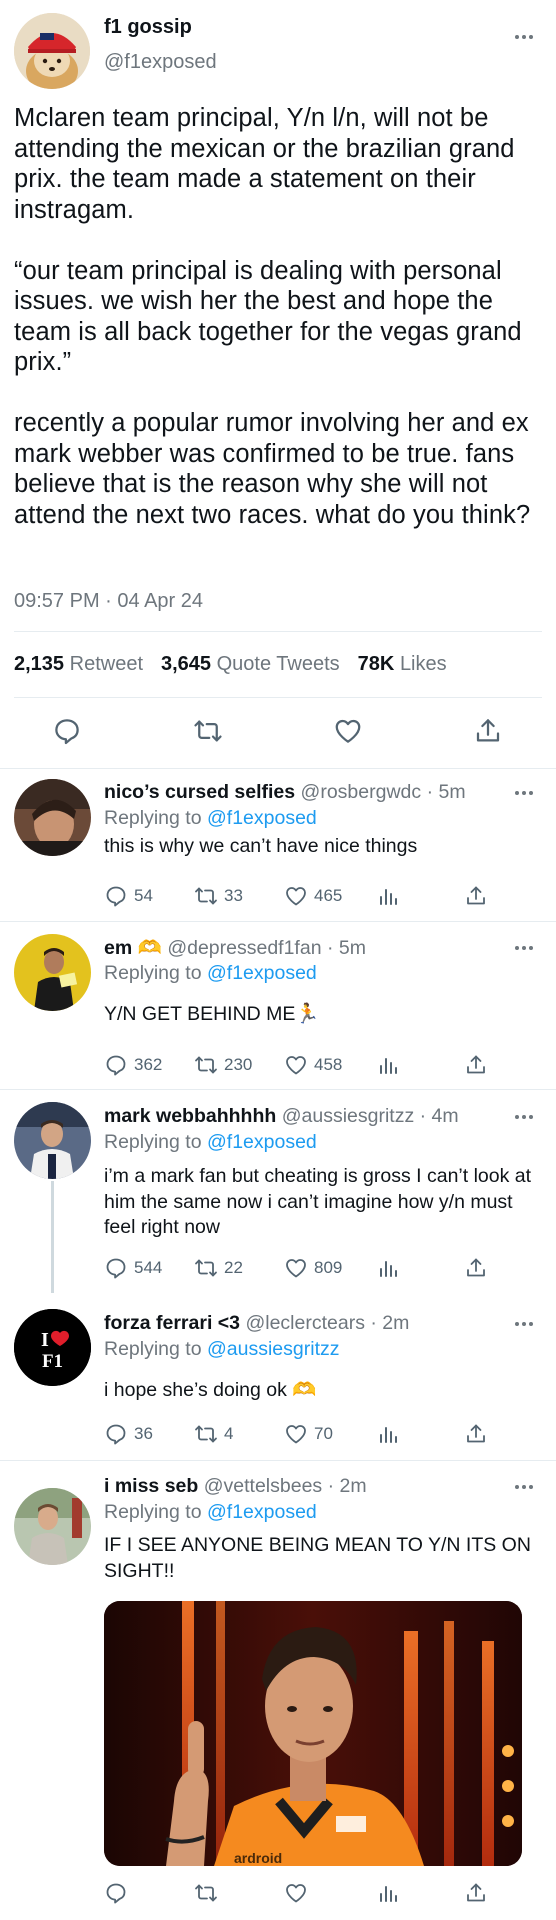 The height and width of the screenshot is (1920, 556). I want to click on reply-action-bar: 54 33 465, so click(314, 899).